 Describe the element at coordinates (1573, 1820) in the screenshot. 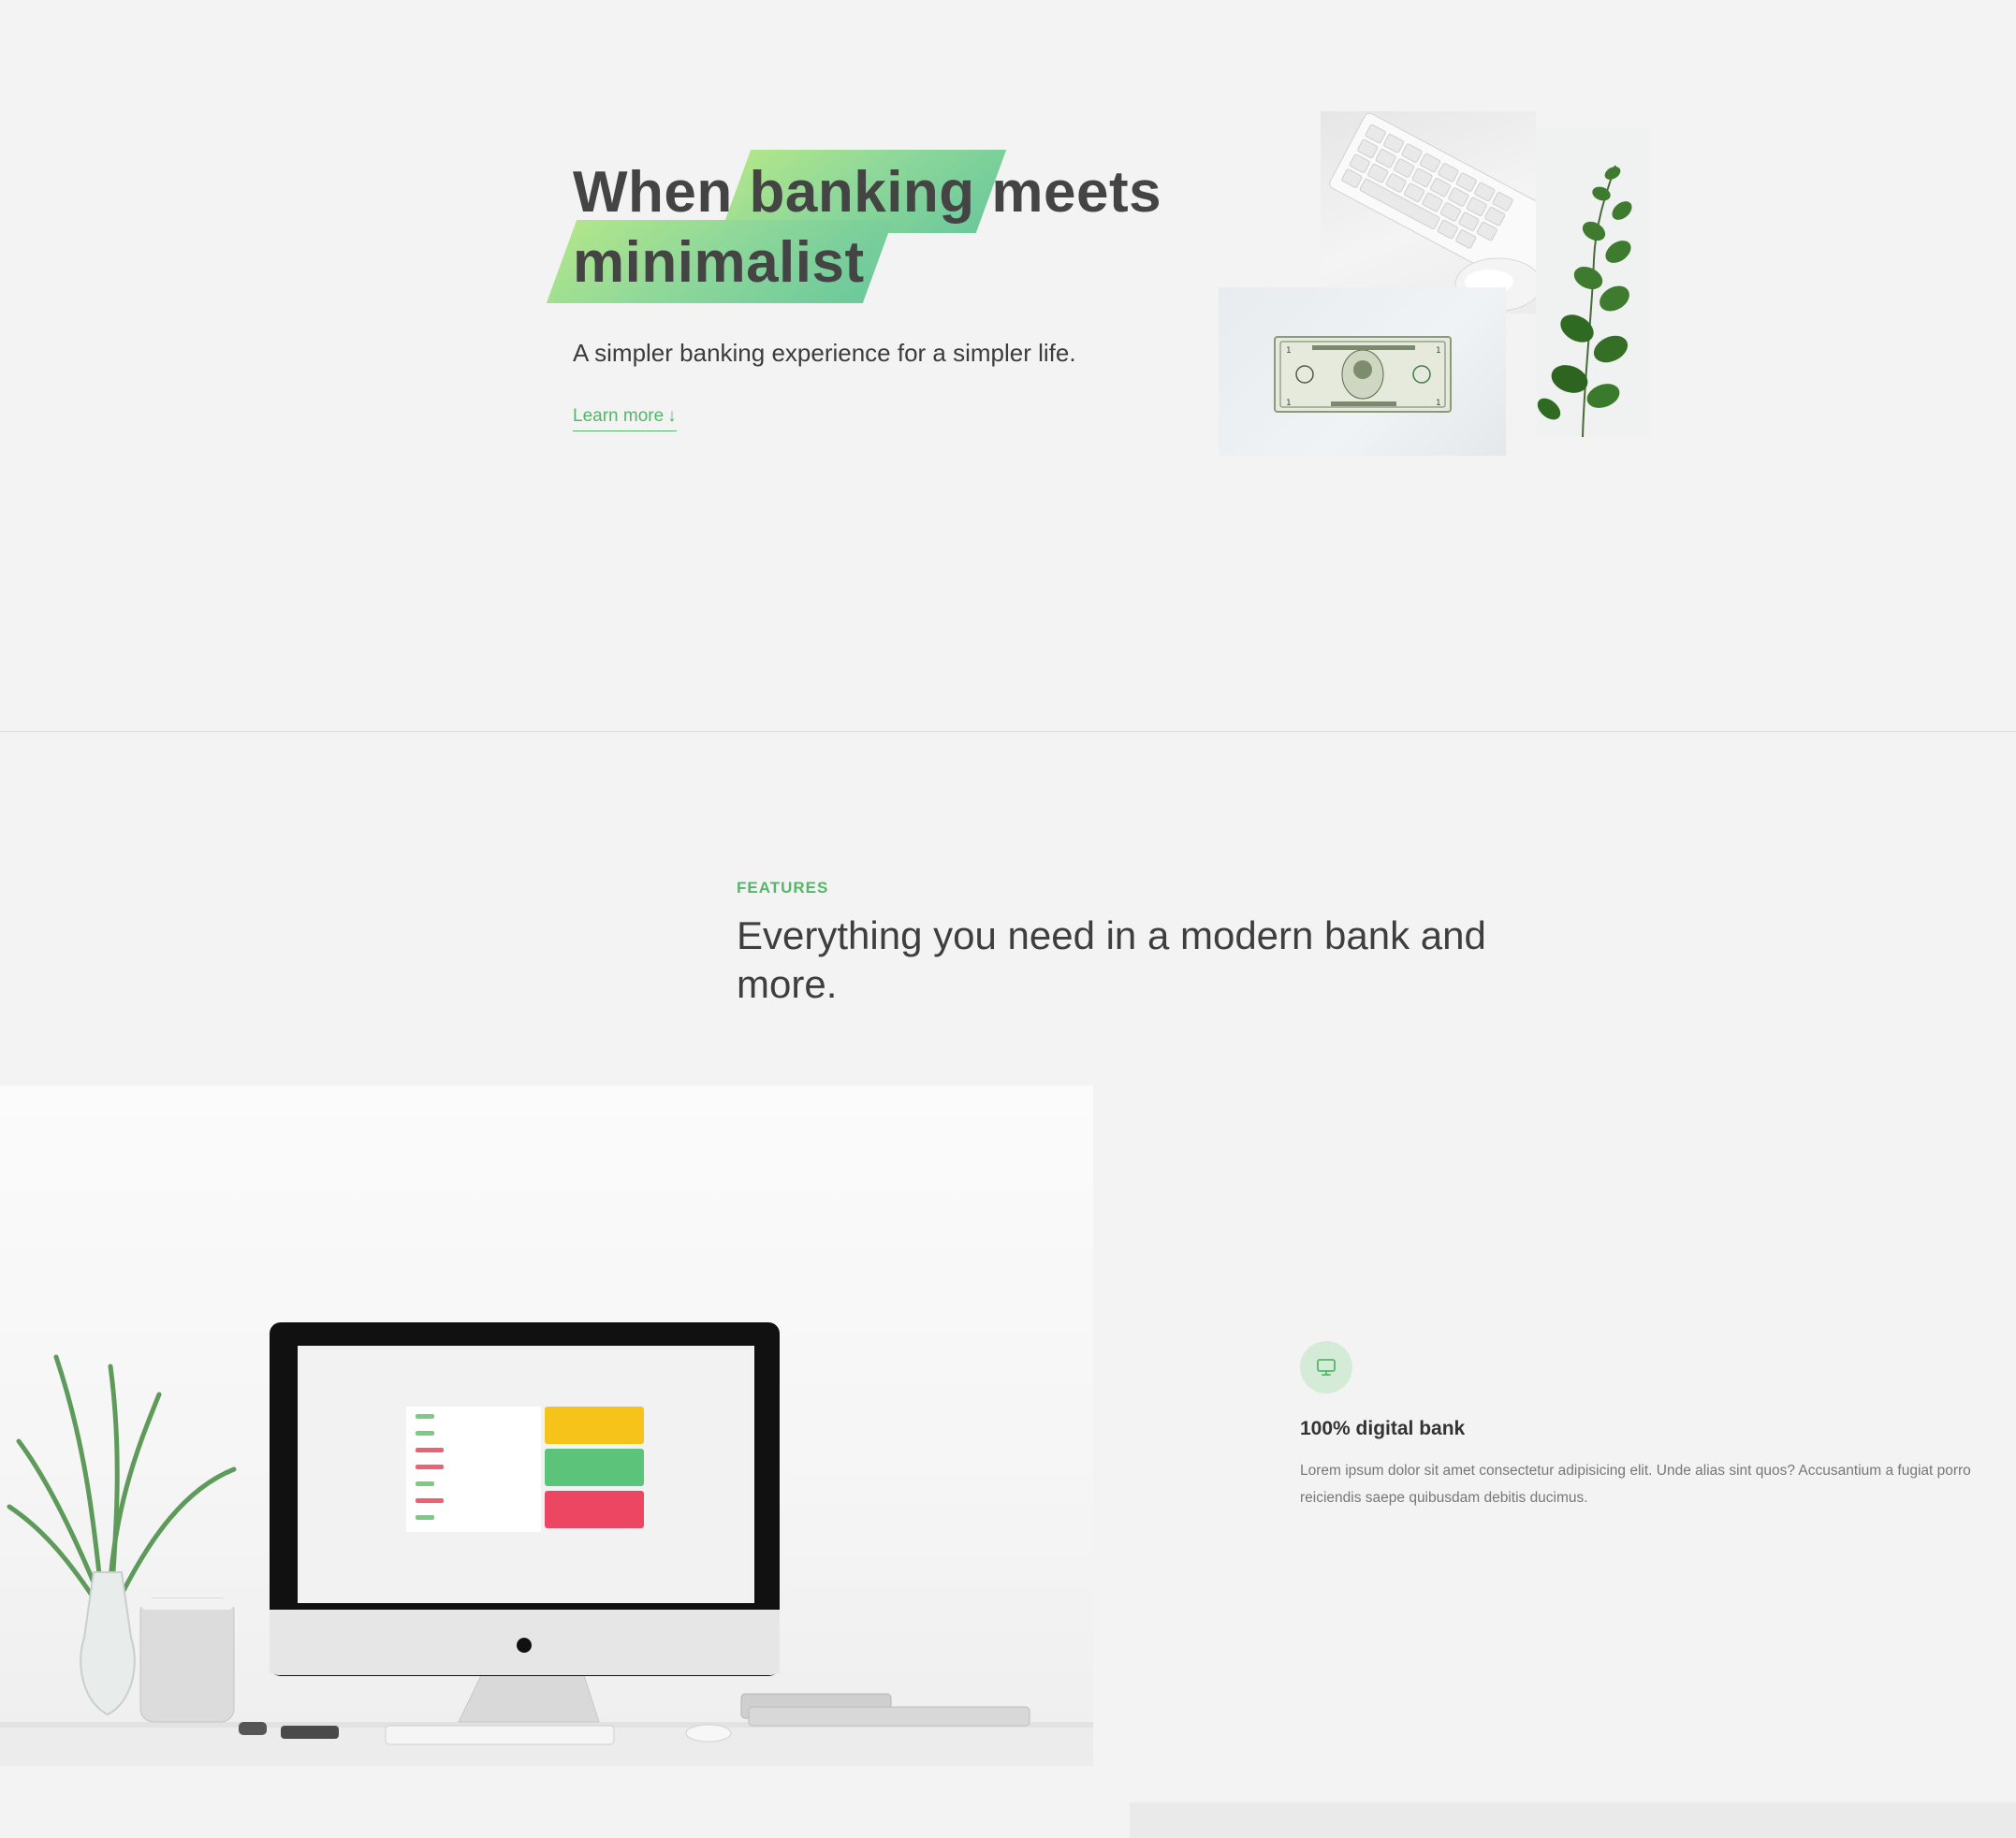

I see `next-section-edge` at that location.